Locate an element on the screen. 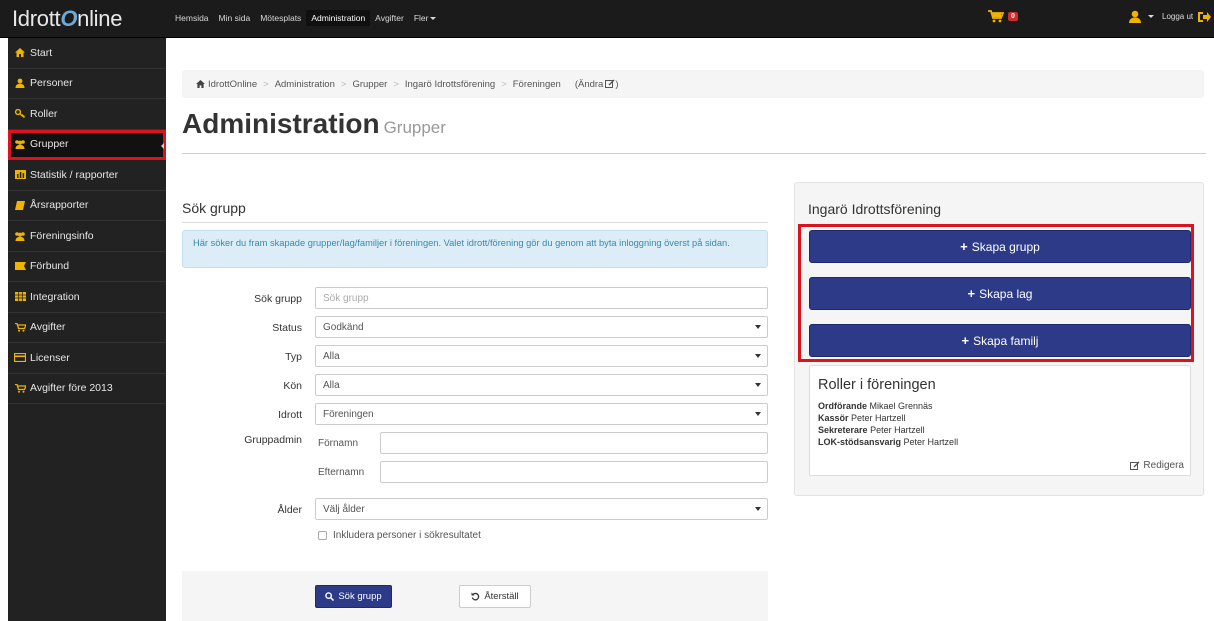  sidebar-item-statistik: Statistik / rapporter is located at coordinates (87, 175).